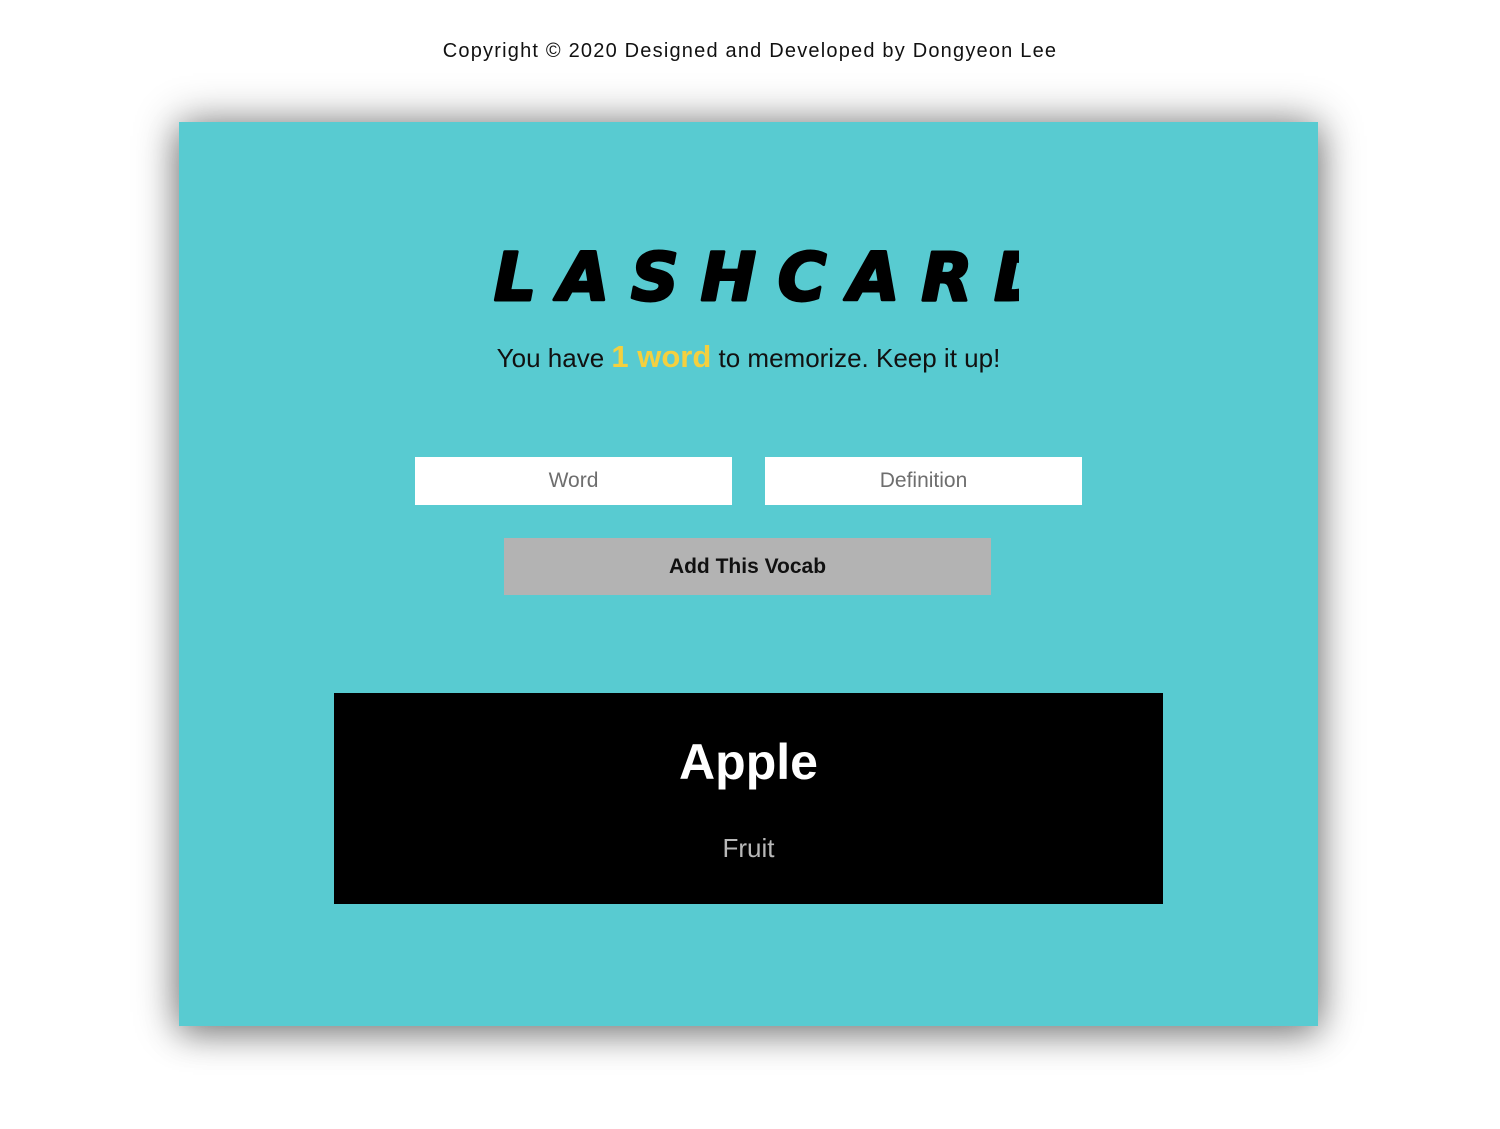 This screenshot has width=1500, height=1129. I want to click on add-vocab-button: Add This Vocab, so click(747, 566).